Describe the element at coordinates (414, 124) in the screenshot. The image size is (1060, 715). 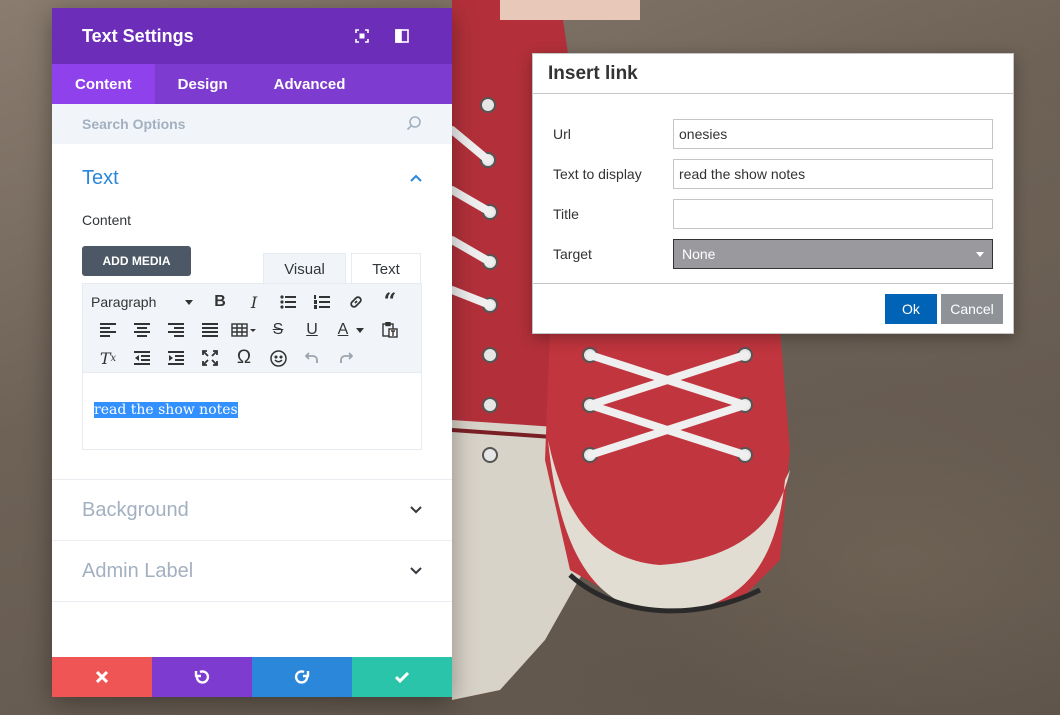
I see `search-icon` at that location.